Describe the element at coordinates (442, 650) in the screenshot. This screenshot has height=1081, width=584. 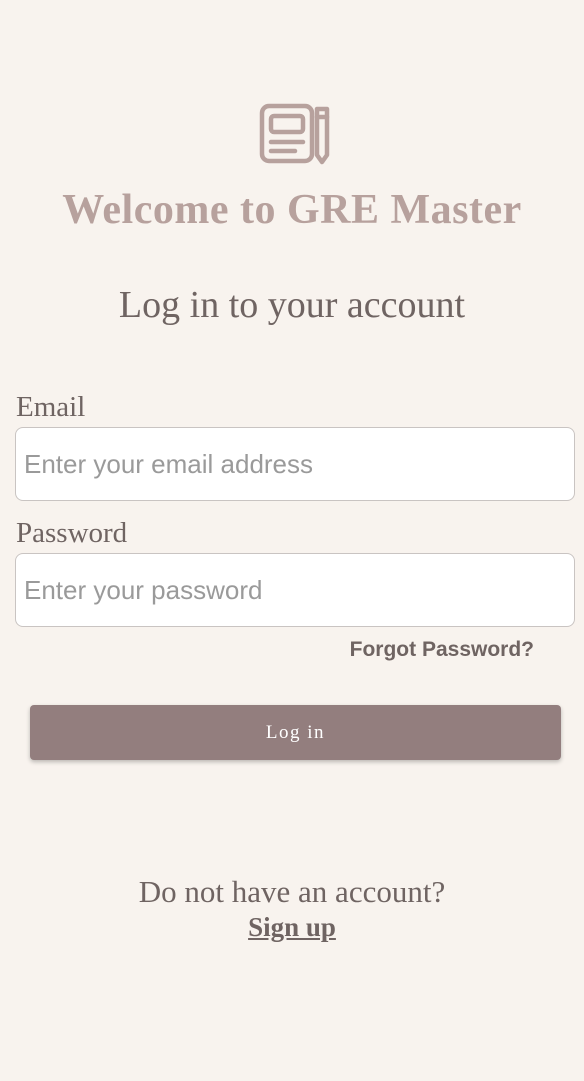
I see `forgot-password-link: Forgot Password?` at that location.